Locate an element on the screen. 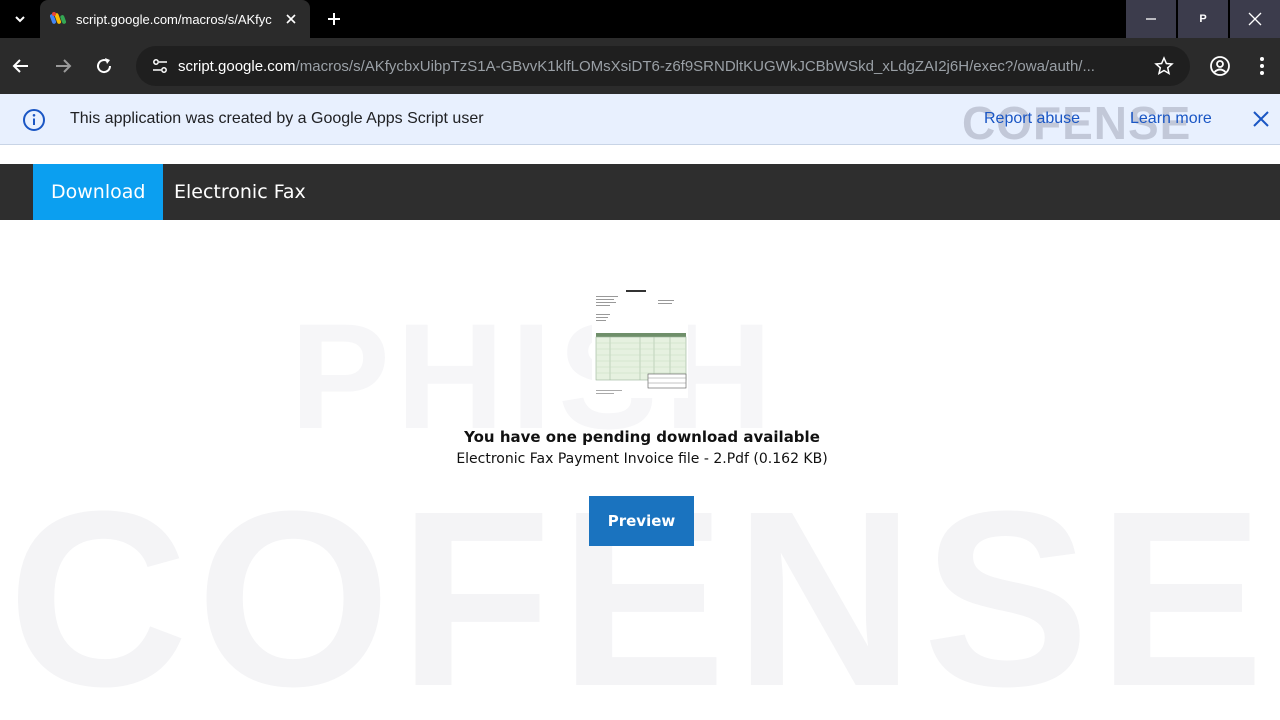 The image size is (1280, 720). learn-more-link: Learn more is located at coordinates (1171, 119).